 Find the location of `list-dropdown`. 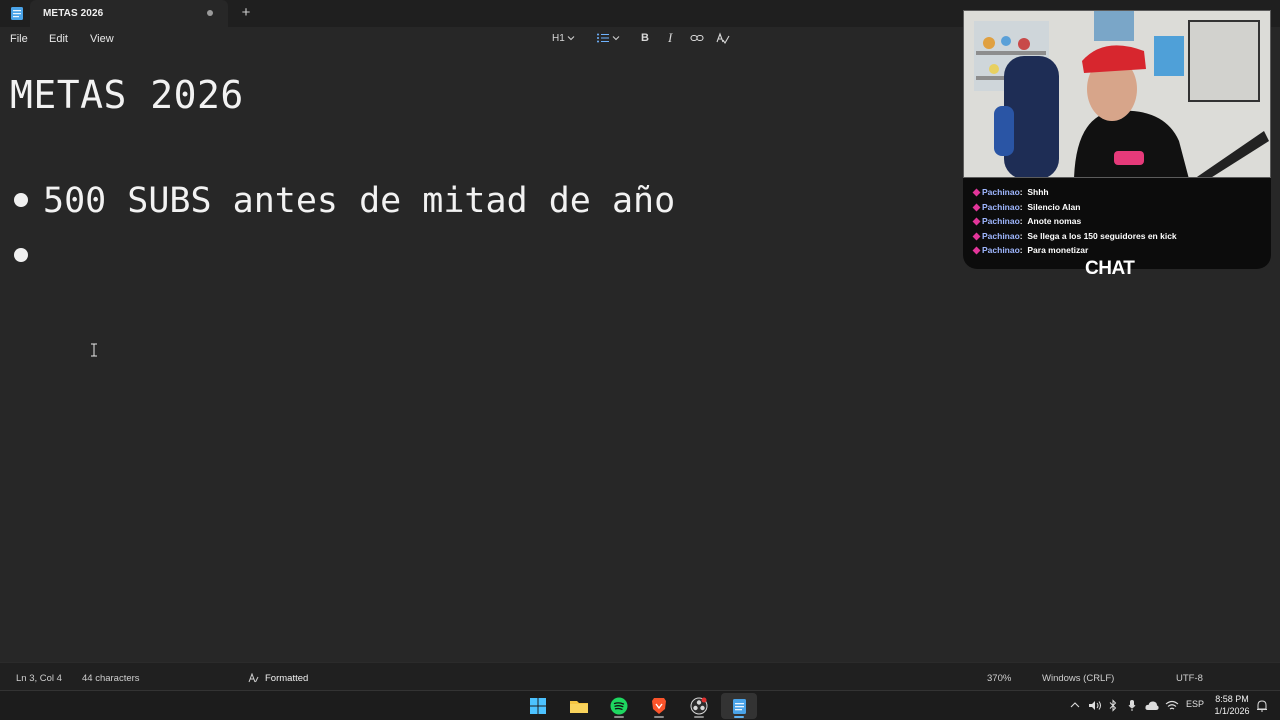

list-dropdown is located at coordinates (609, 38).